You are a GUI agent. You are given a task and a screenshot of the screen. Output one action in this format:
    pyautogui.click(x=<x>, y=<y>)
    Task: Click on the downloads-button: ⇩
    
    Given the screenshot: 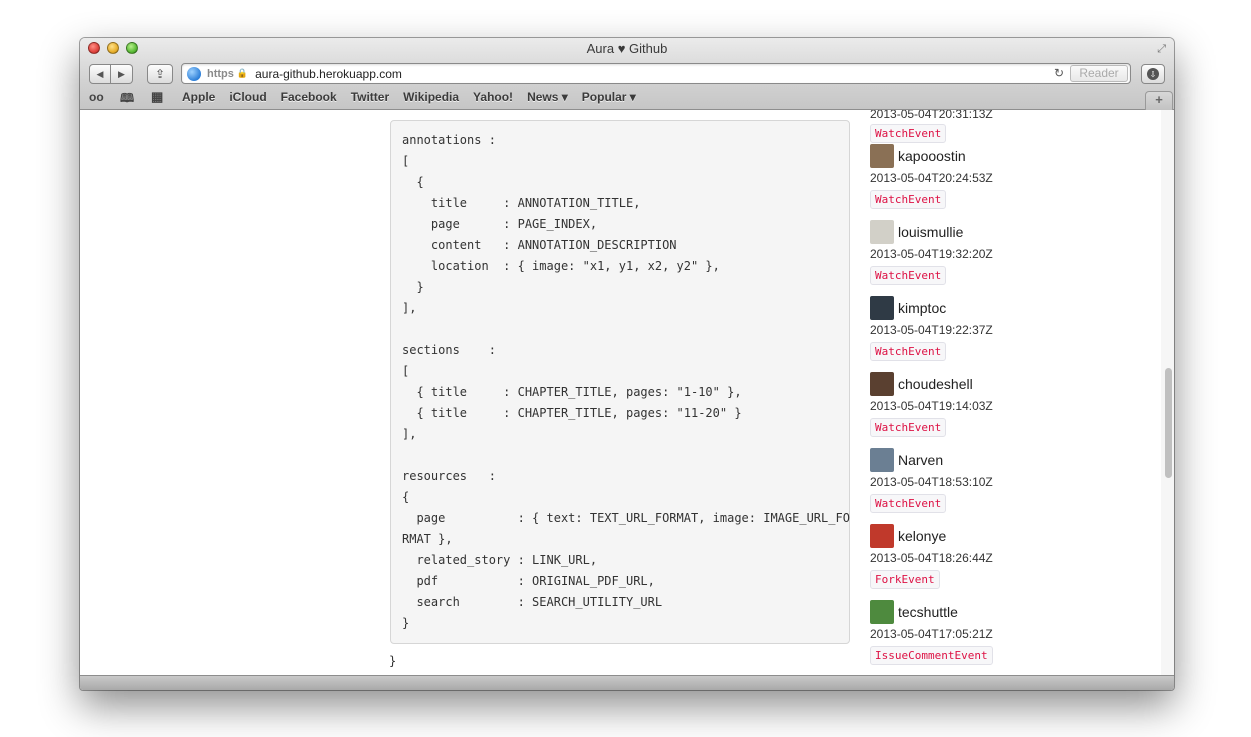 What is the action you would take?
    pyautogui.click(x=1153, y=74)
    